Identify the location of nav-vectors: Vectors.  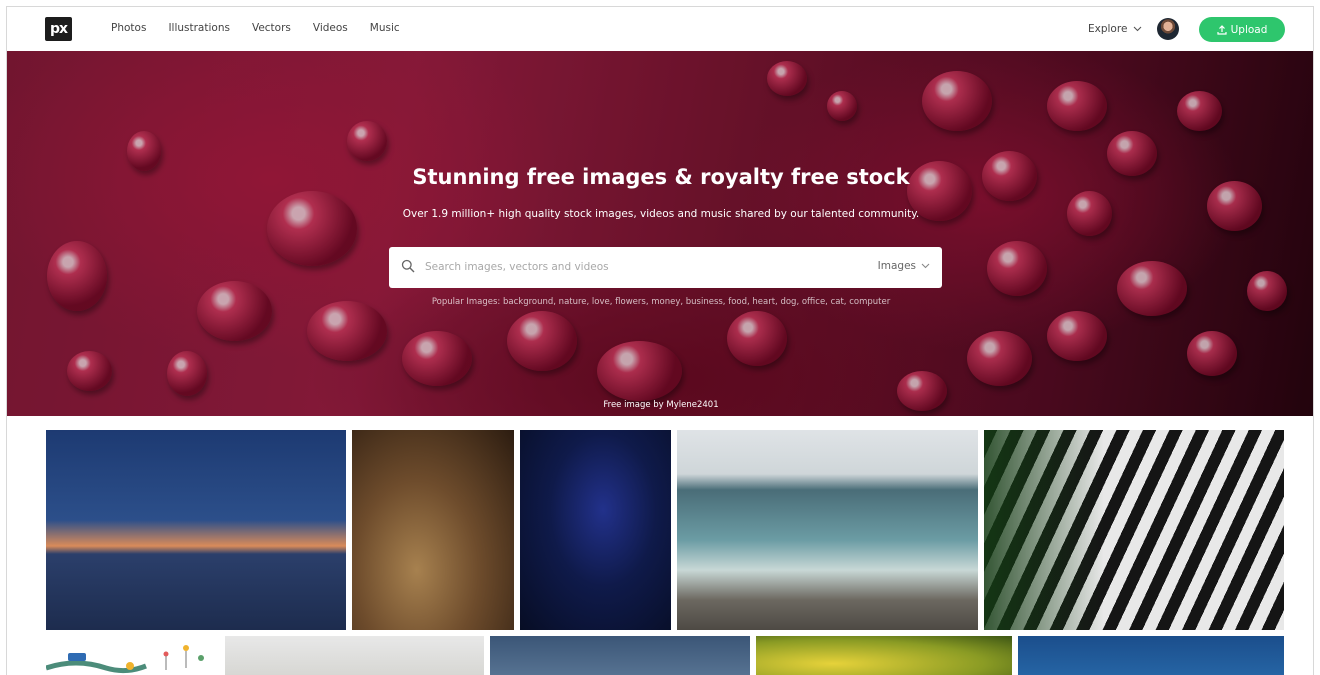
(271, 28).